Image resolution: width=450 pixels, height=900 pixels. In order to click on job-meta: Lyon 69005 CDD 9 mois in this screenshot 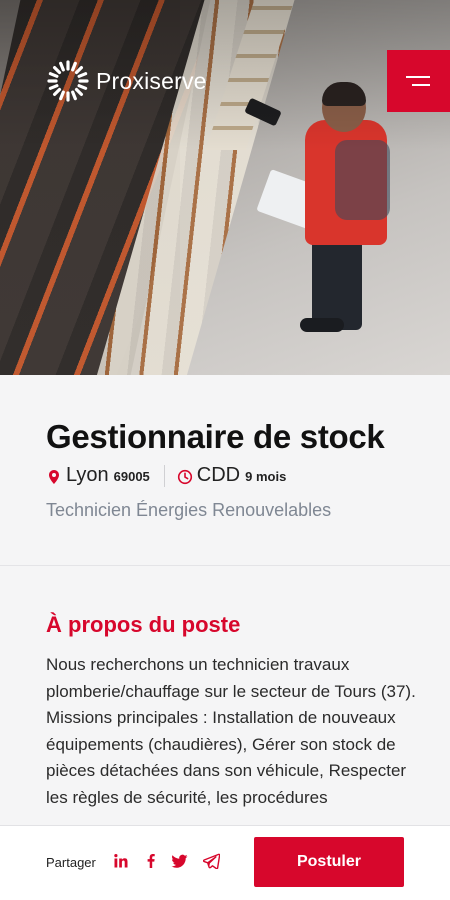, I will do `click(166, 475)`.